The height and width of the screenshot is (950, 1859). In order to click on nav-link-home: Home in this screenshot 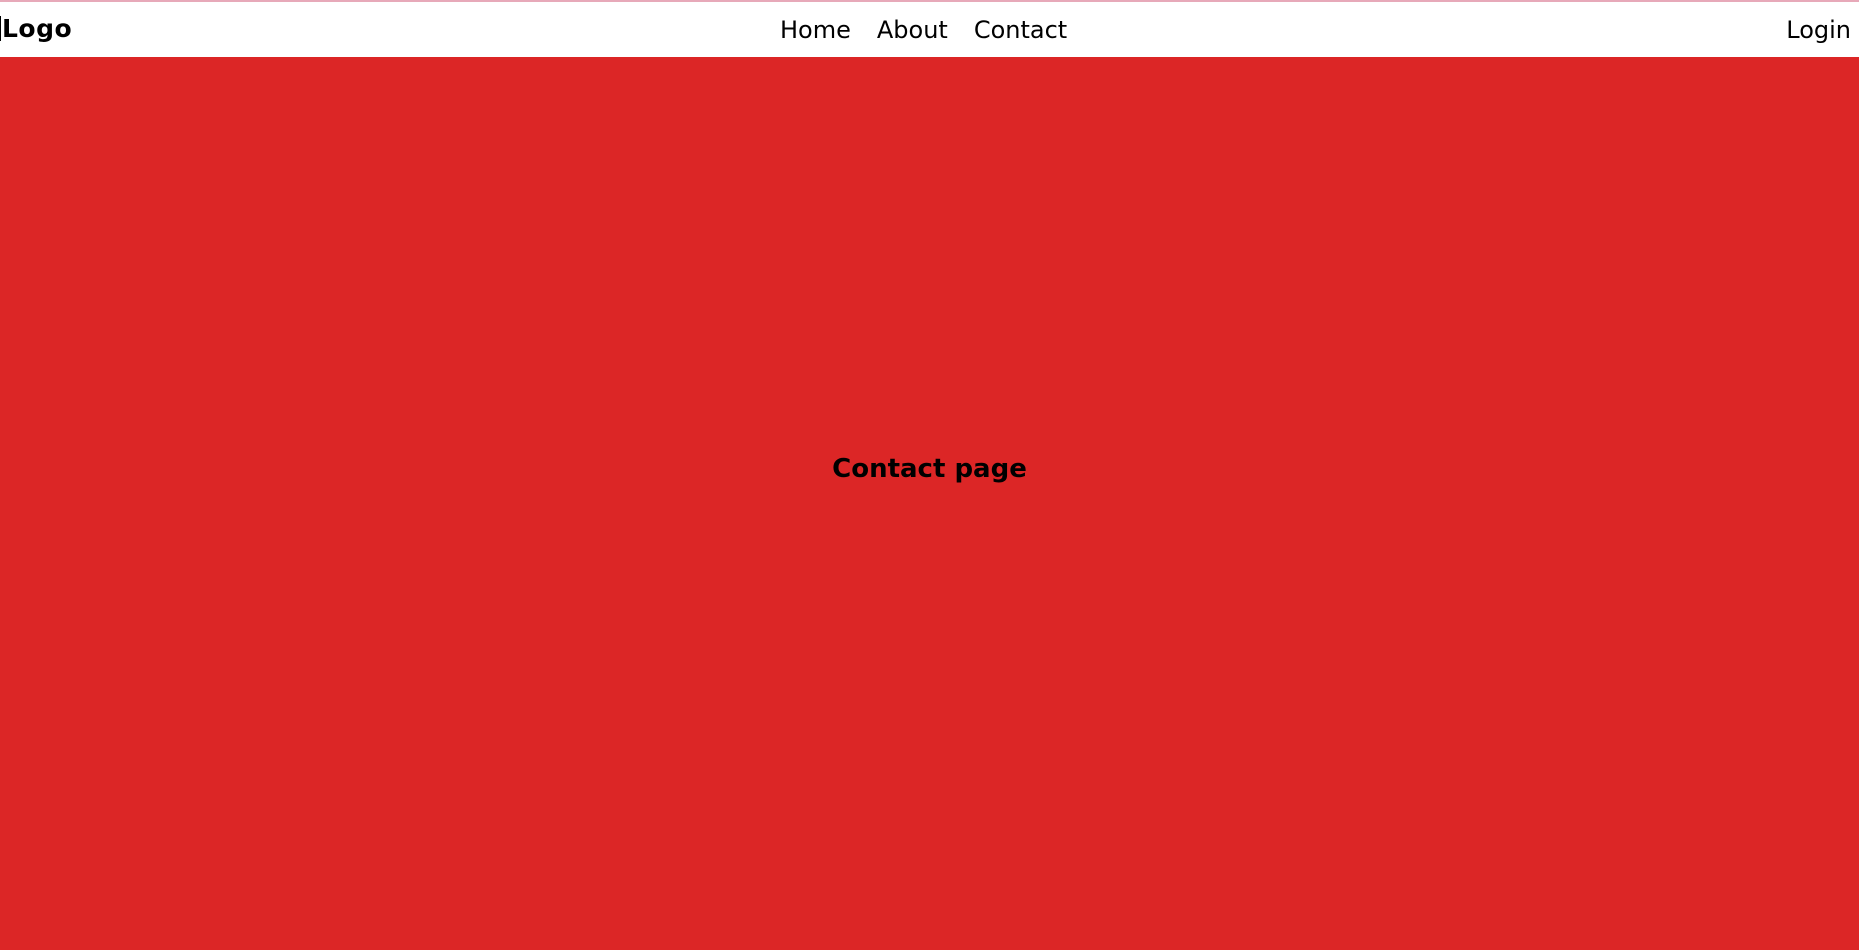, I will do `click(815, 30)`.